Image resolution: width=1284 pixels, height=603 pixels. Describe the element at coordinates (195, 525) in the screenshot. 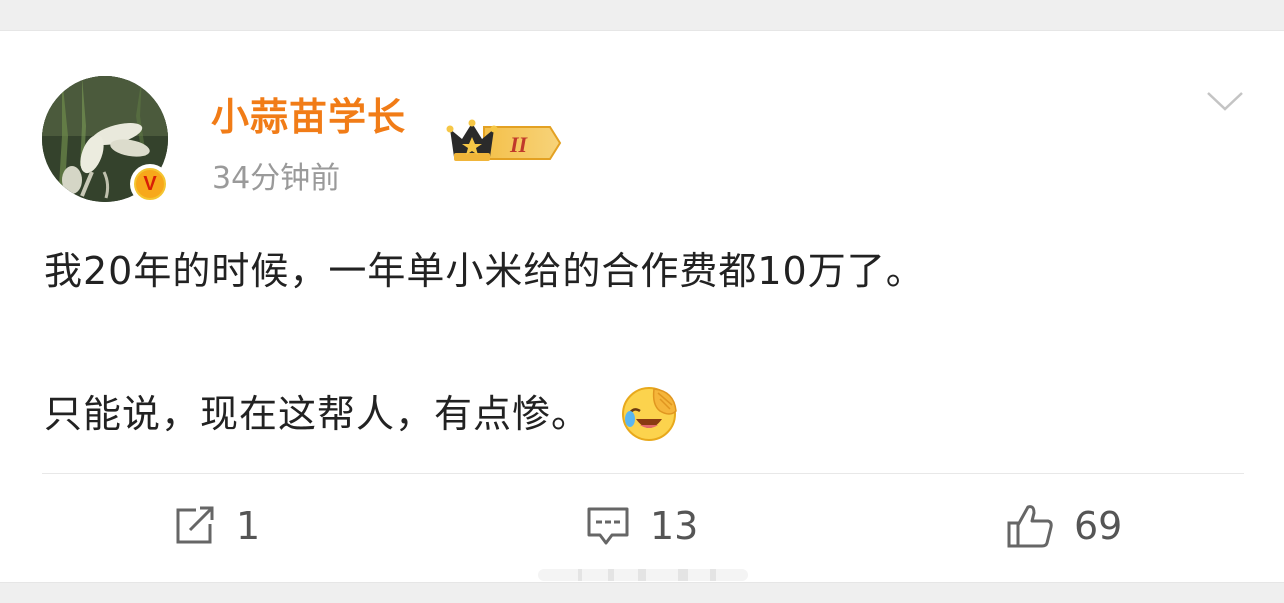

I see `repost-icon` at that location.